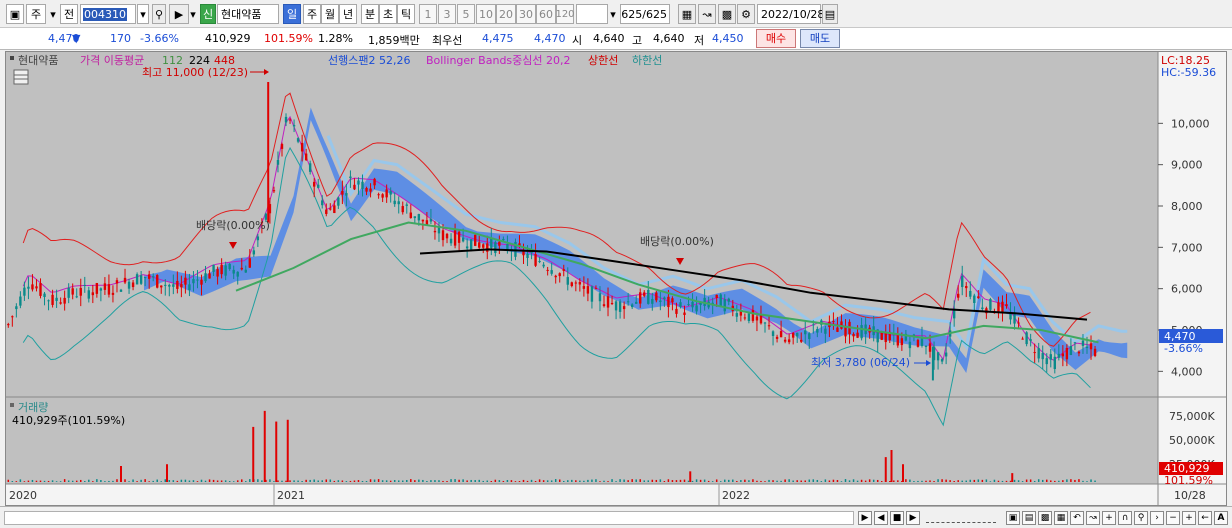 The height and width of the screenshot is (528, 1232). I want to click on print-icon: ▩, so click(1045, 518).